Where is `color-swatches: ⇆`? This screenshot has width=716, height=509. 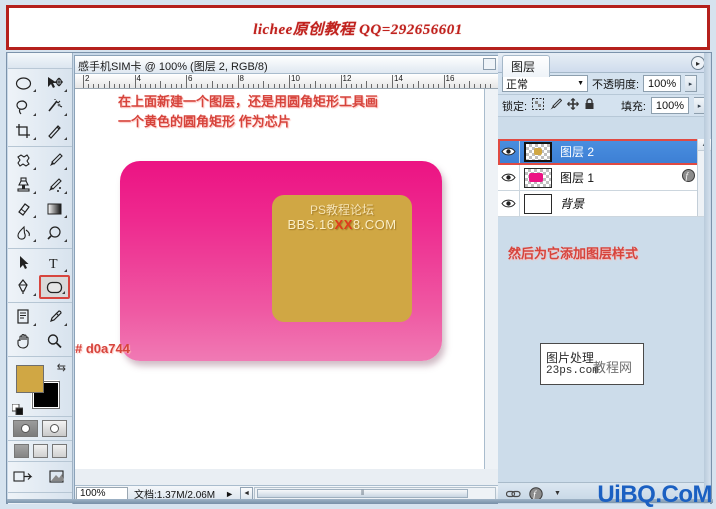 color-swatches: ⇆ is located at coordinates (40, 387).